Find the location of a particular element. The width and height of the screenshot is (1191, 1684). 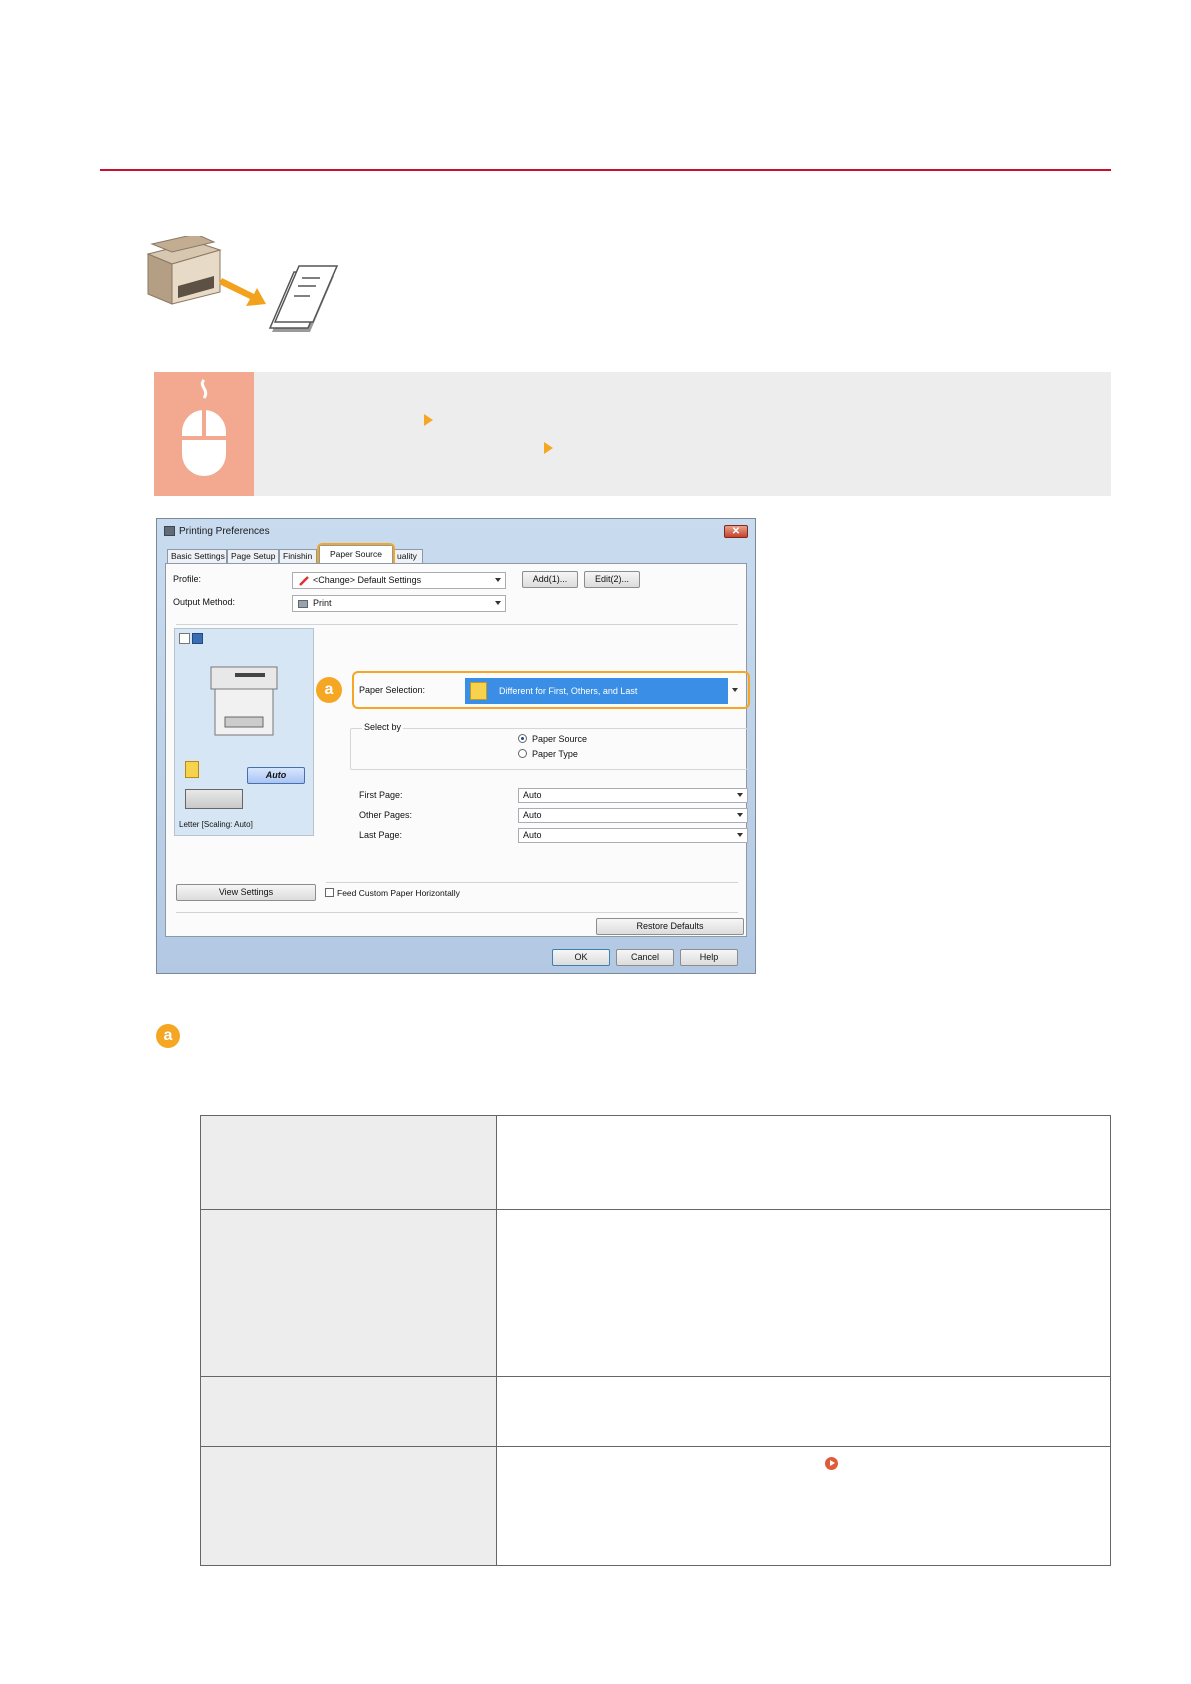

feed-custom-label: Feed Custom Paper Horizontally is located at coordinates (398, 893).